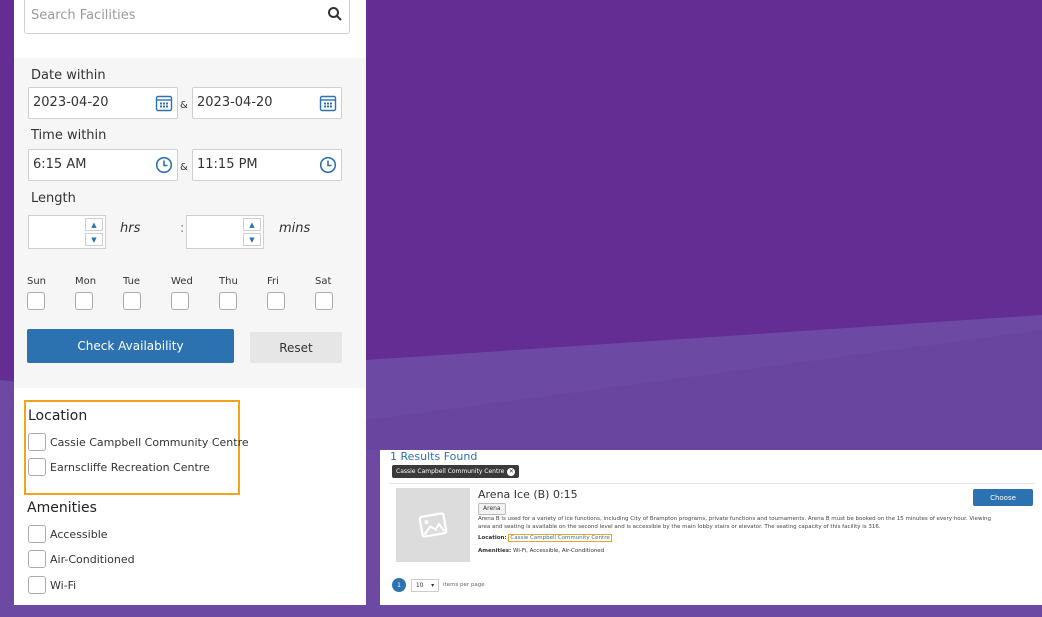 Image resolution: width=1042 pixels, height=617 pixels. I want to click on minutes-unit: mins, so click(295, 228).